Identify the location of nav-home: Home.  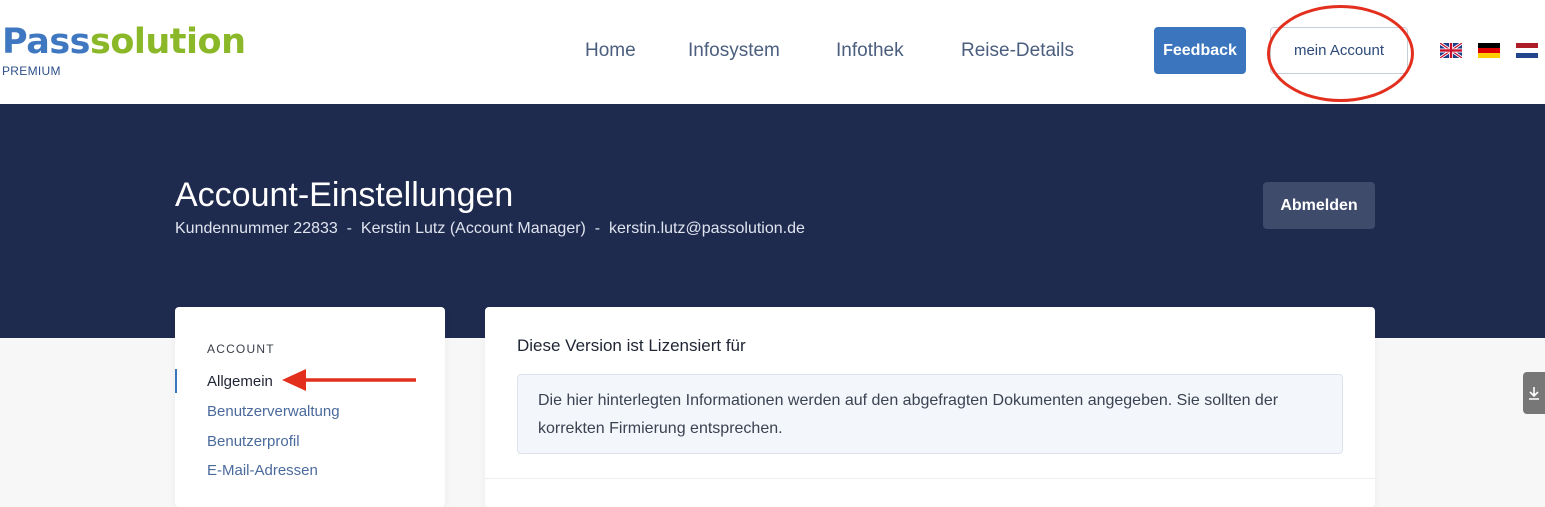
(610, 51).